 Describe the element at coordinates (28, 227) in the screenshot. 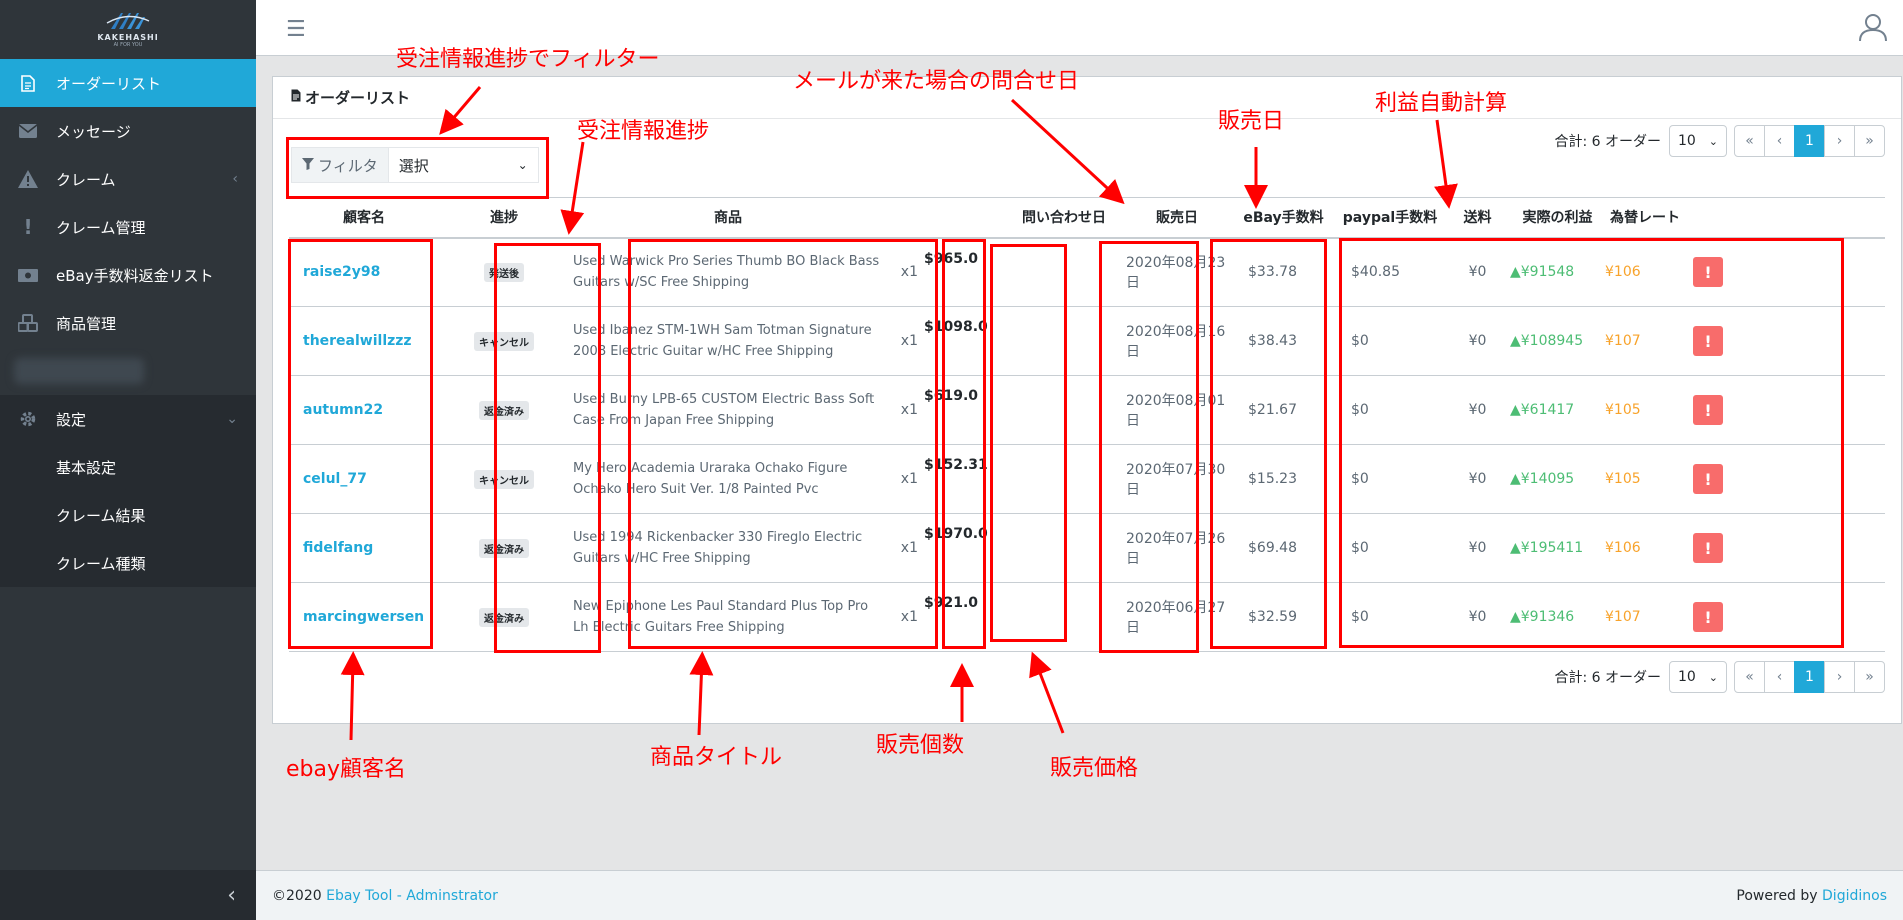

I see `exclamation-icon: !` at that location.